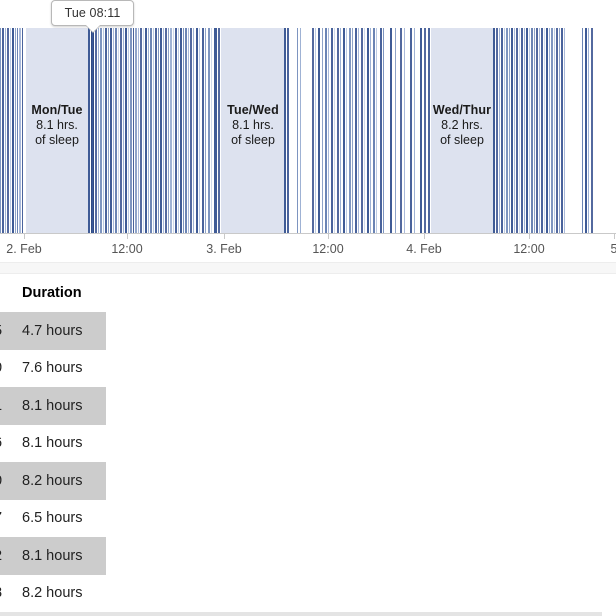 The height and width of the screenshot is (616, 616). Describe the element at coordinates (301, 406) in the screenshot. I see `table-row: 18.1 hours` at that location.